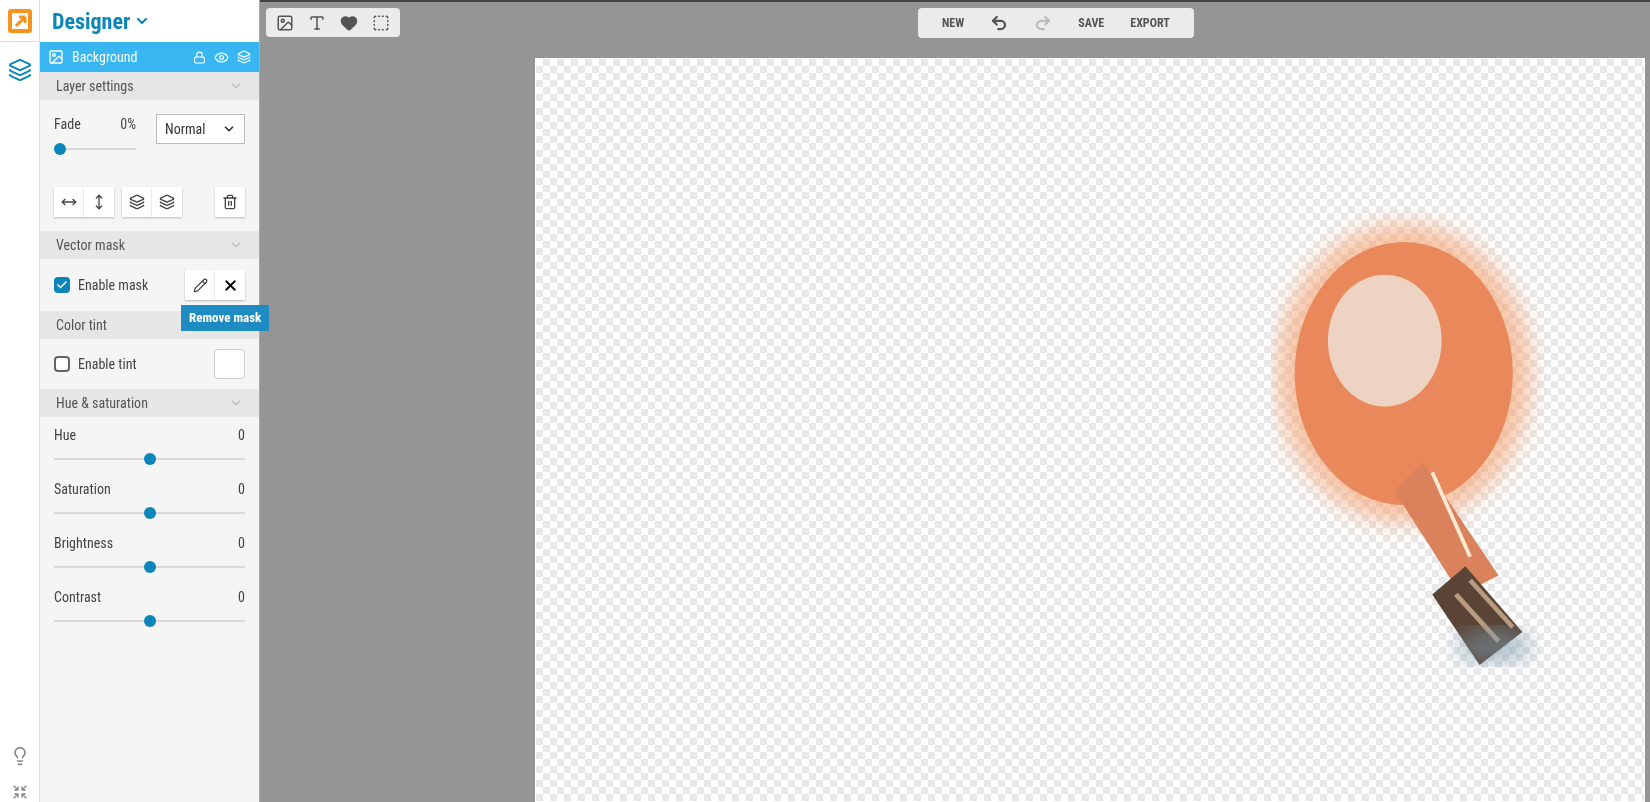  Describe the element at coordinates (19, 792) in the screenshot. I see `shrink-icon` at that location.